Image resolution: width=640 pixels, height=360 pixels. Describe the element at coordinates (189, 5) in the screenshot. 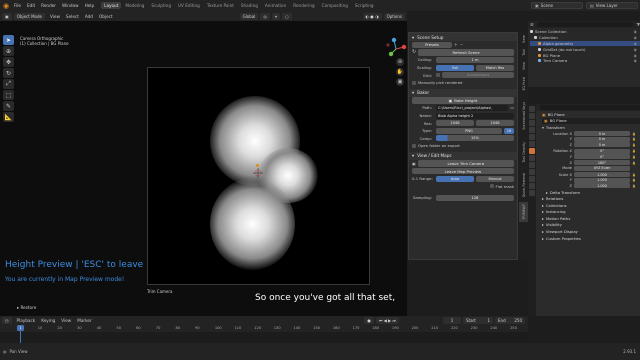

I see `tab-uv-editing: UV Editing` at that location.